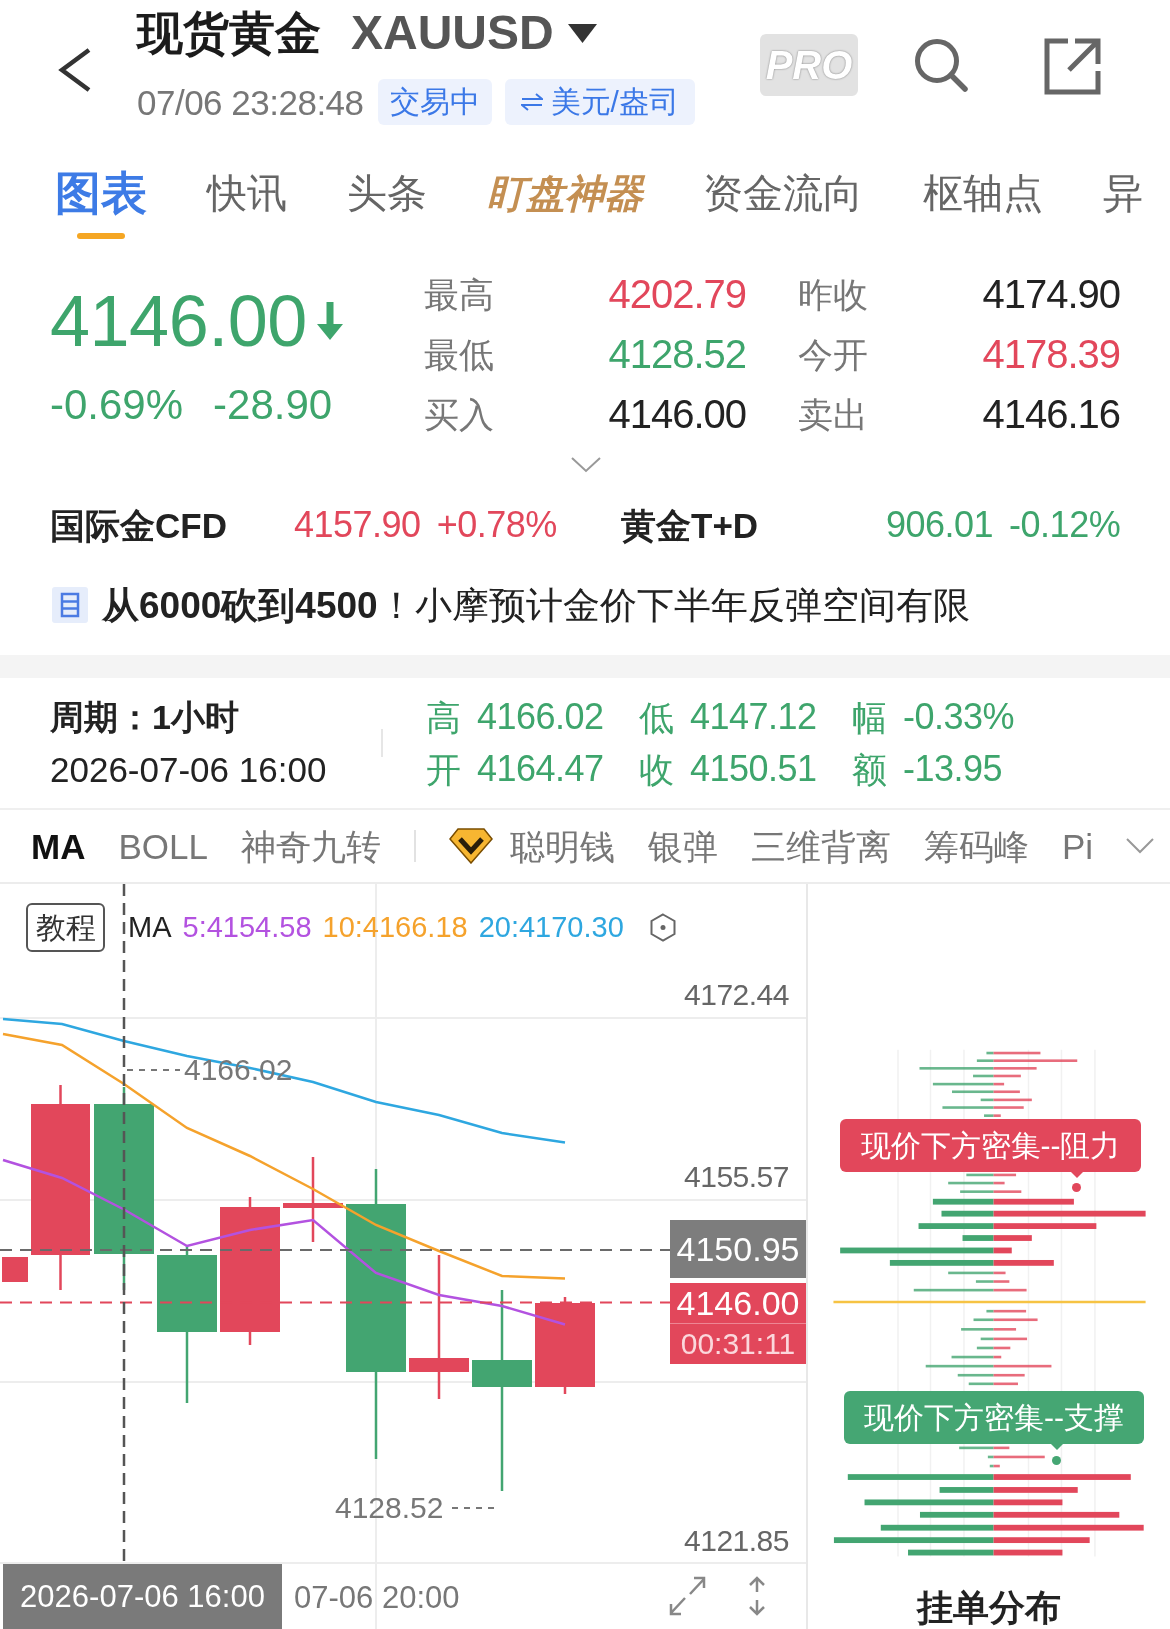 The image size is (1170, 1629). What do you see at coordinates (153, 1070) in the screenshot?
I see `leader-line` at bounding box center [153, 1070].